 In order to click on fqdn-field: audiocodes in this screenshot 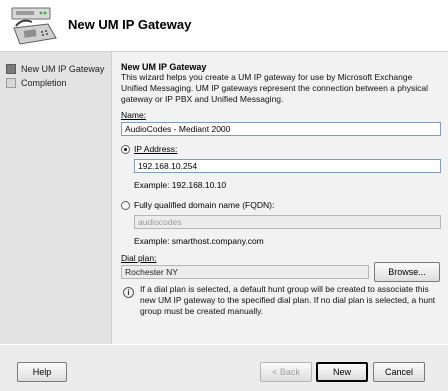, I will do `click(287, 222)`.